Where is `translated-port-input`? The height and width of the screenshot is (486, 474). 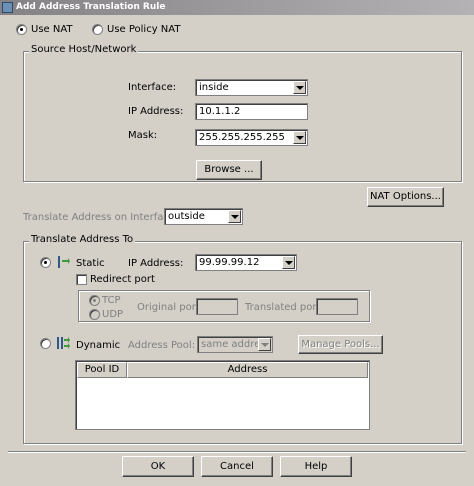 translated-port-input is located at coordinates (337, 306).